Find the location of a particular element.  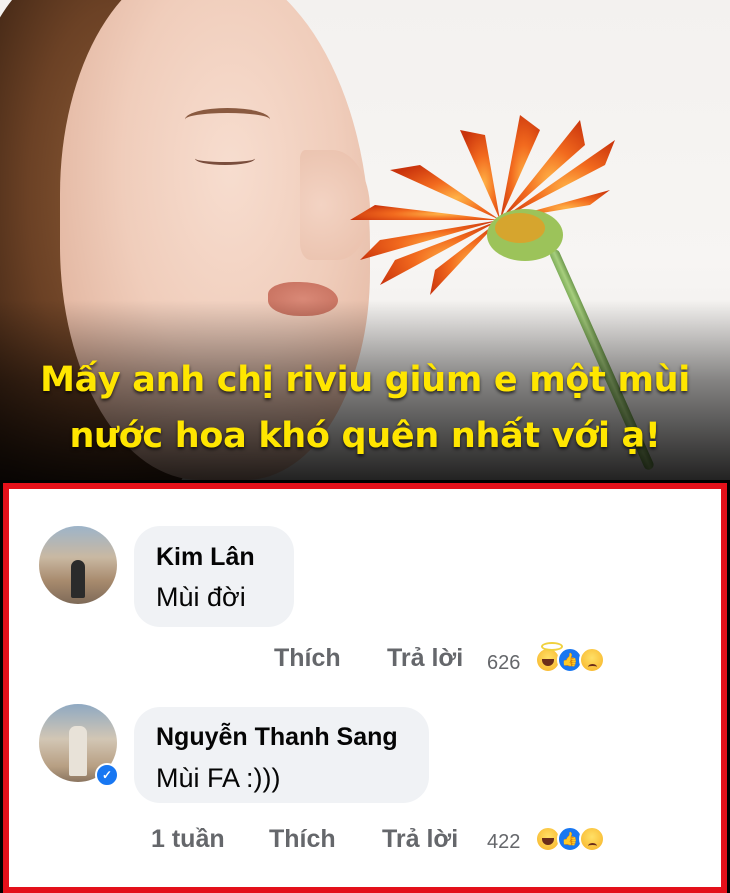

comment-text: Mùi FA :))) is located at coordinates (218, 778).